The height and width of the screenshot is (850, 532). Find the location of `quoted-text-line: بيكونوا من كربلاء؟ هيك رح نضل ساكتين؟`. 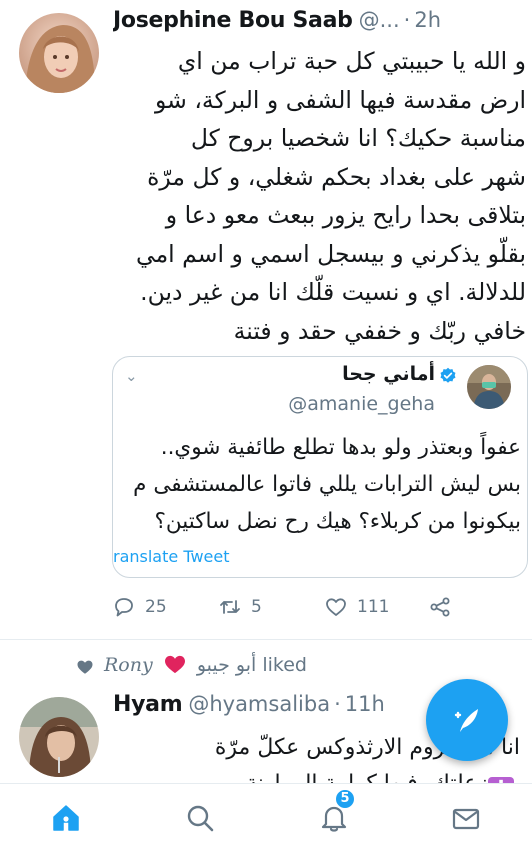

quoted-text-line: بيكونوا من كربلاء؟ هيك رح نضل ساكتين؟ is located at coordinates (337, 521).